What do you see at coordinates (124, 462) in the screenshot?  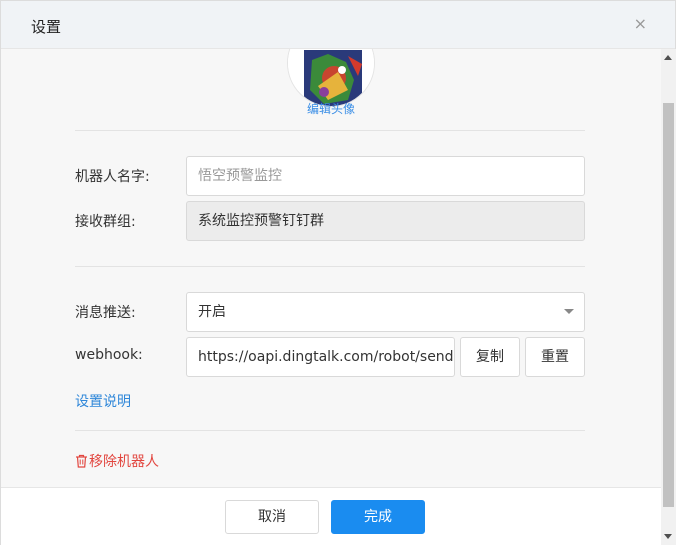 I see `remove-robot-label: 移除机器人` at bounding box center [124, 462].